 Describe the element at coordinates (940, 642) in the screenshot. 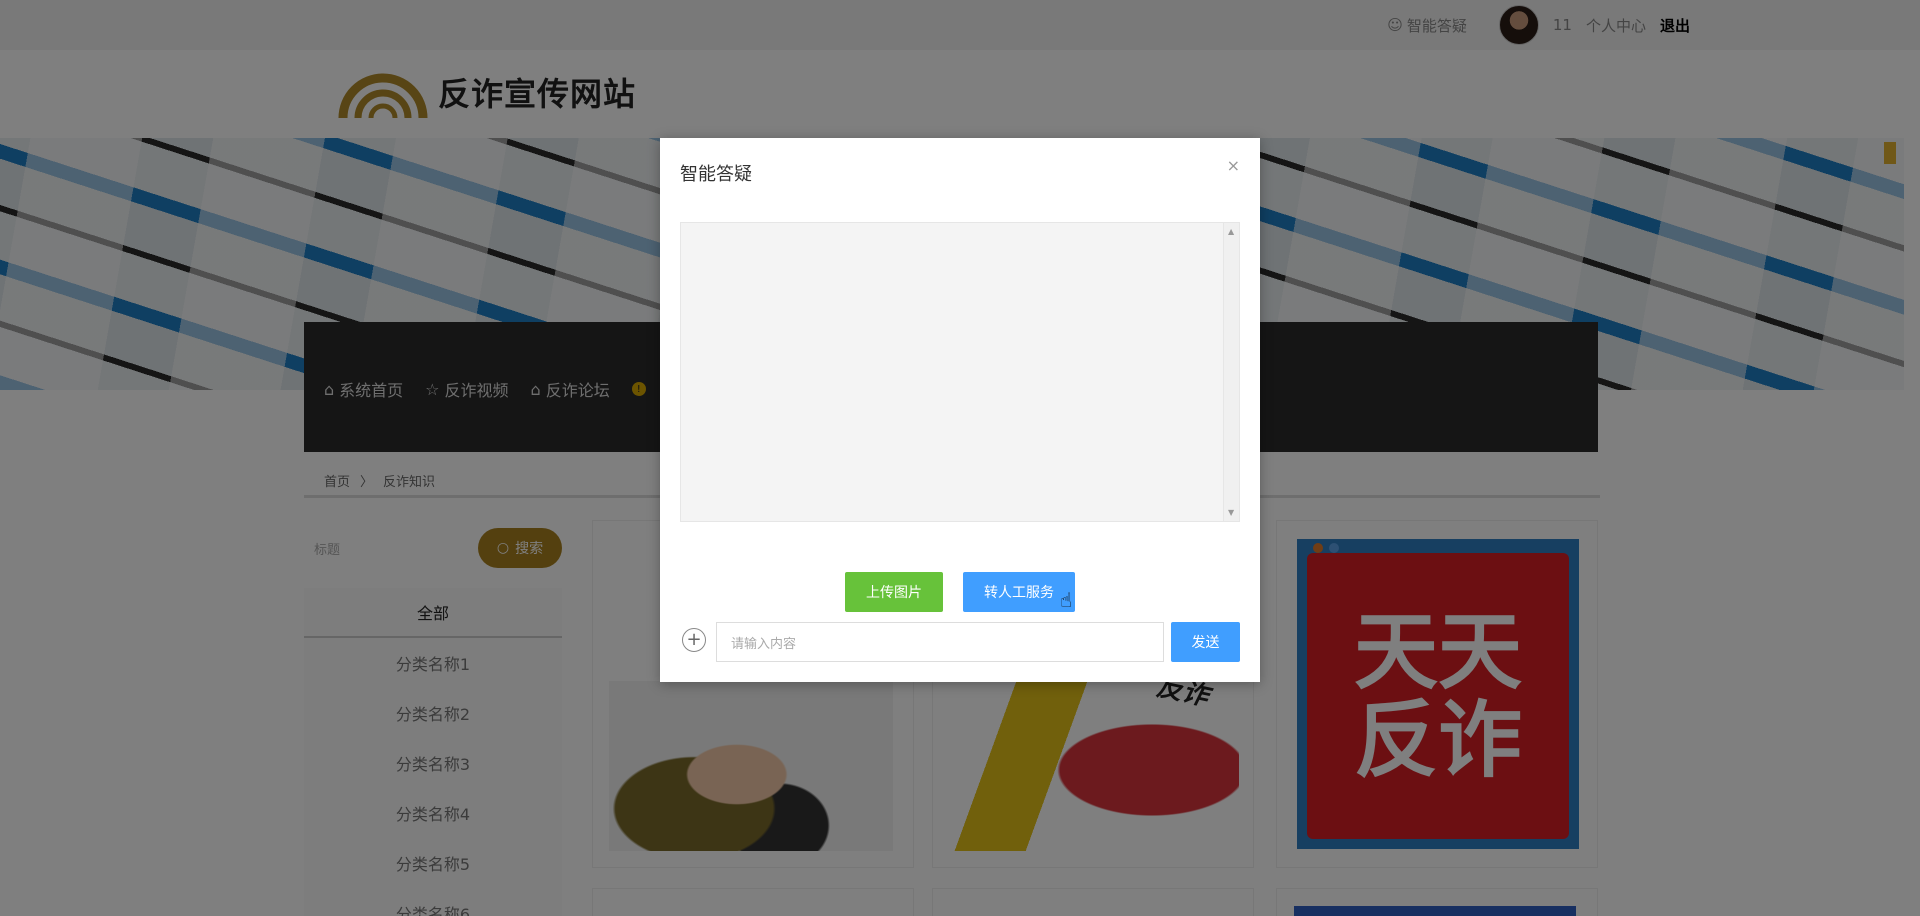

I see `message-input: 请输入内容` at that location.